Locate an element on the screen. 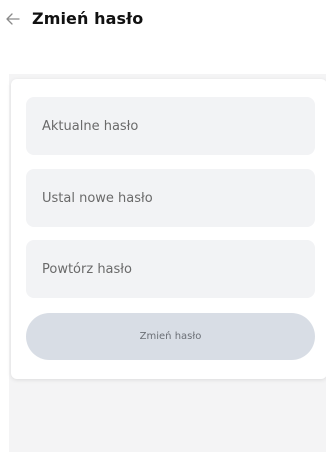 The image size is (326, 452). new-password-field is located at coordinates (170, 198).